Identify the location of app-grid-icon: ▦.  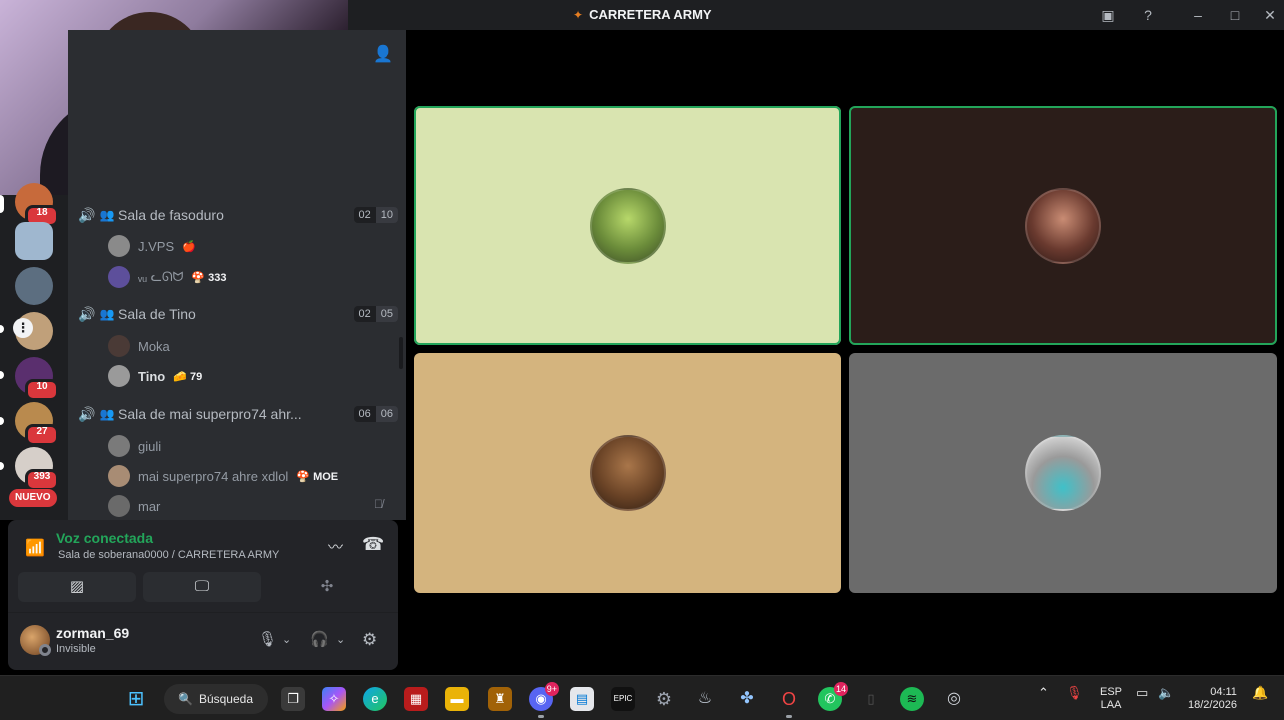
(416, 699).